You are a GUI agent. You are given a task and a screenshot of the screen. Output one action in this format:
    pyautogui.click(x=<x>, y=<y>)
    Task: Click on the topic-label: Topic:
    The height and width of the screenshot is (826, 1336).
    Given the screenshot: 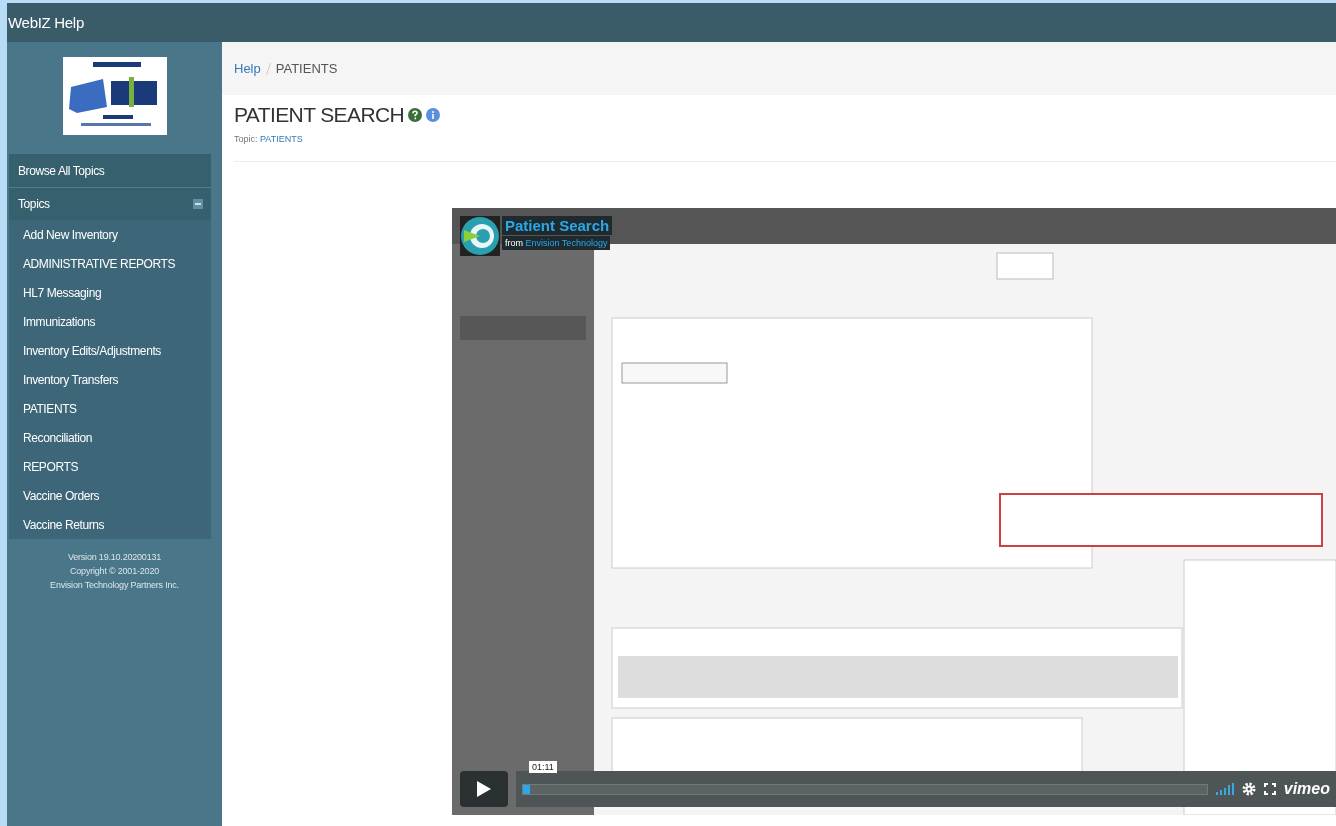 What is the action you would take?
    pyautogui.click(x=246, y=139)
    